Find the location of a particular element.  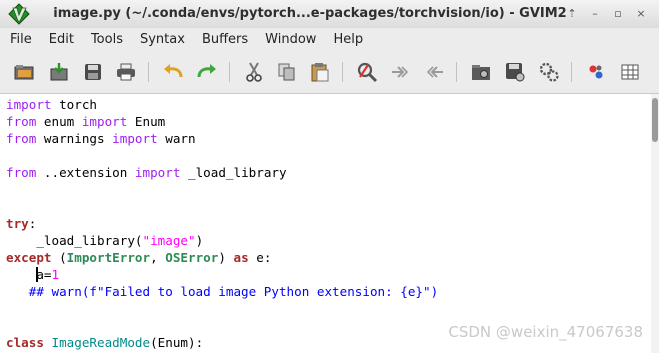

code-line: try: is located at coordinates (328, 223).